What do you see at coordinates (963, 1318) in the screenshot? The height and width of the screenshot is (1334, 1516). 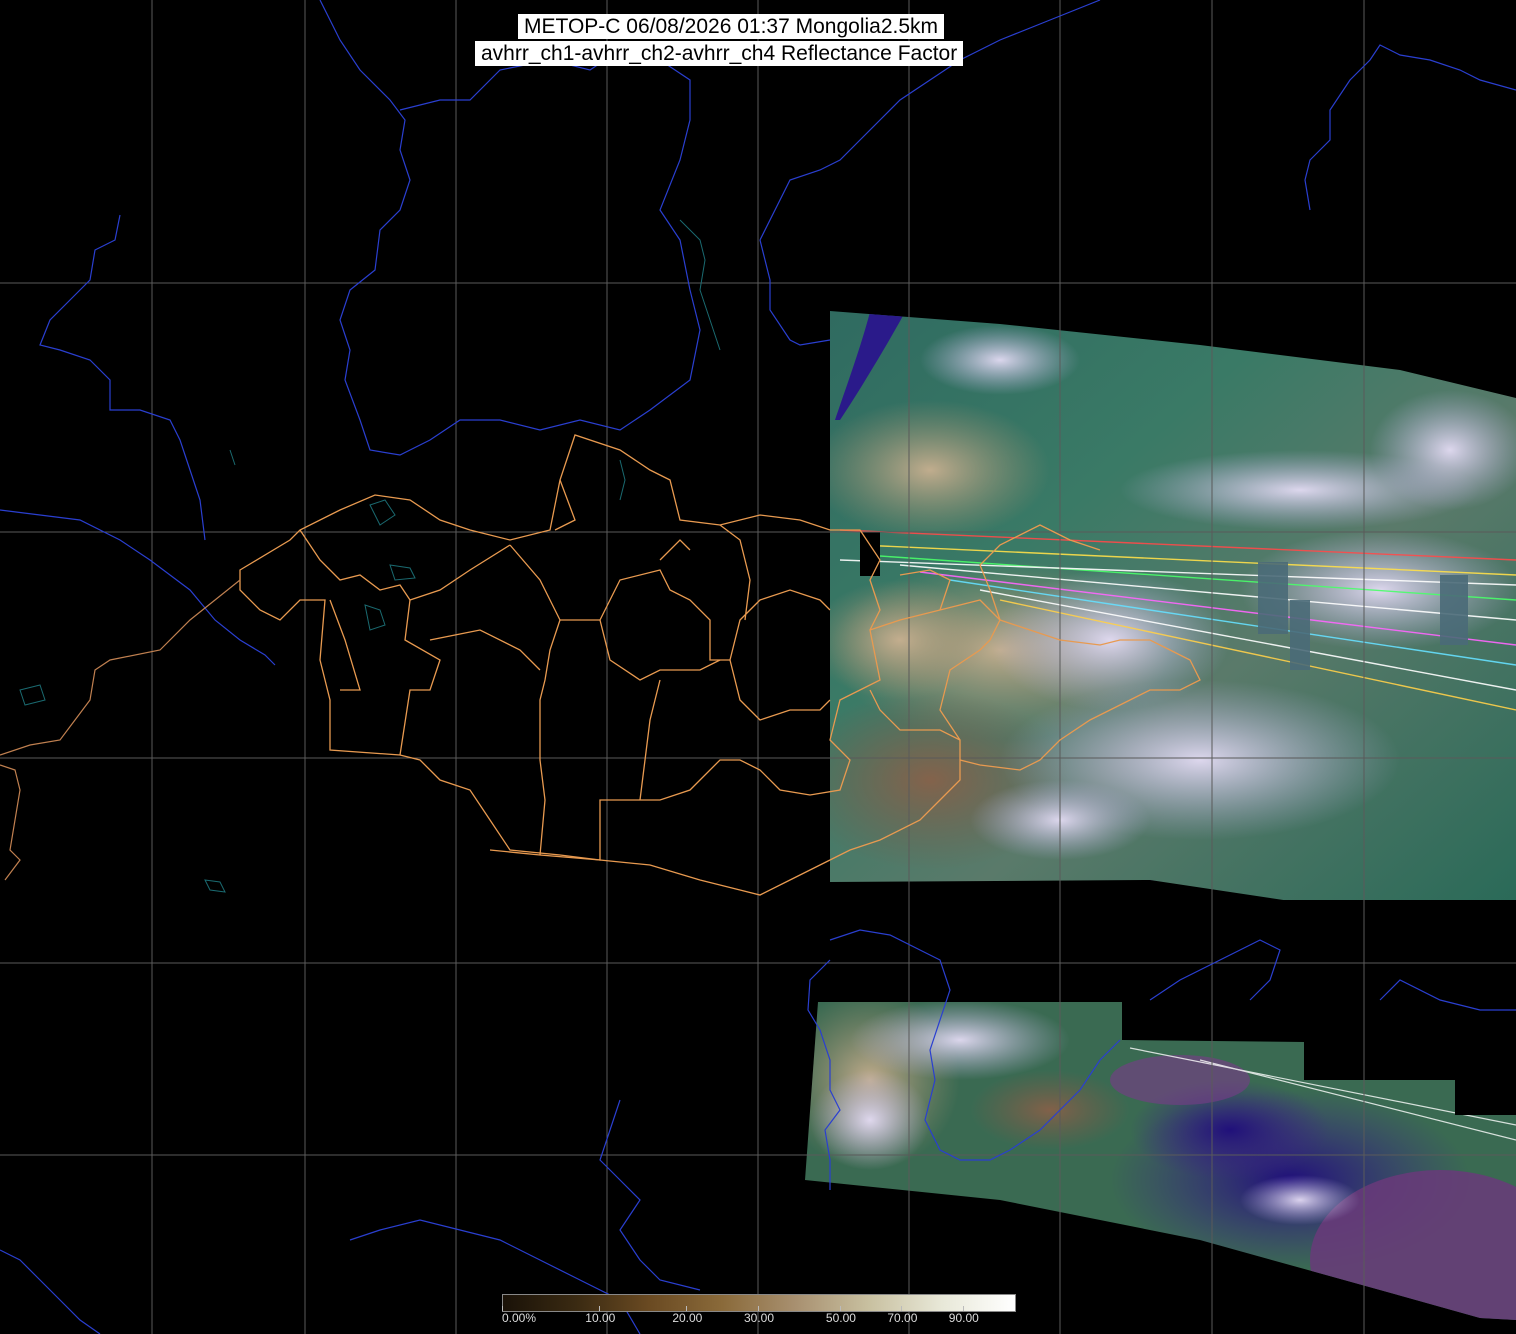 I see `colorbar-tick-label: 90.00` at bounding box center [963, 1318].